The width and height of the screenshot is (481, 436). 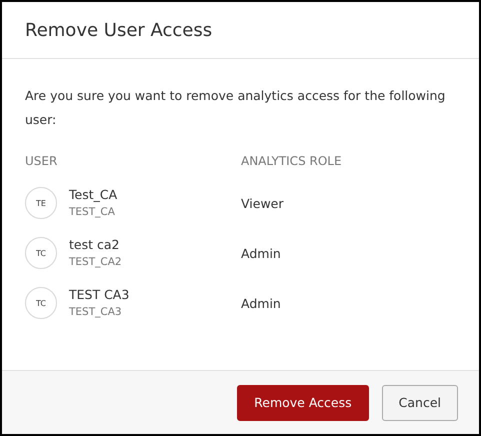 I want to click on user-name: test ca2, so click(x=94, y=245).